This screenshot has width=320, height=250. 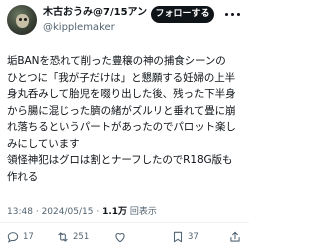 I want to click on user-handle: @kipplemaker, so click(x=79, y=27).